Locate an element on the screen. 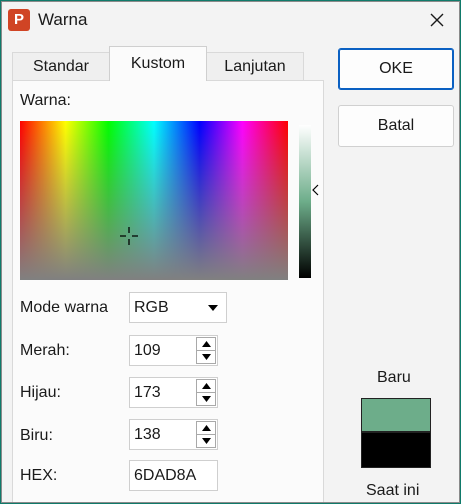  blue-decrement-button is located at coordinates (206, 441).